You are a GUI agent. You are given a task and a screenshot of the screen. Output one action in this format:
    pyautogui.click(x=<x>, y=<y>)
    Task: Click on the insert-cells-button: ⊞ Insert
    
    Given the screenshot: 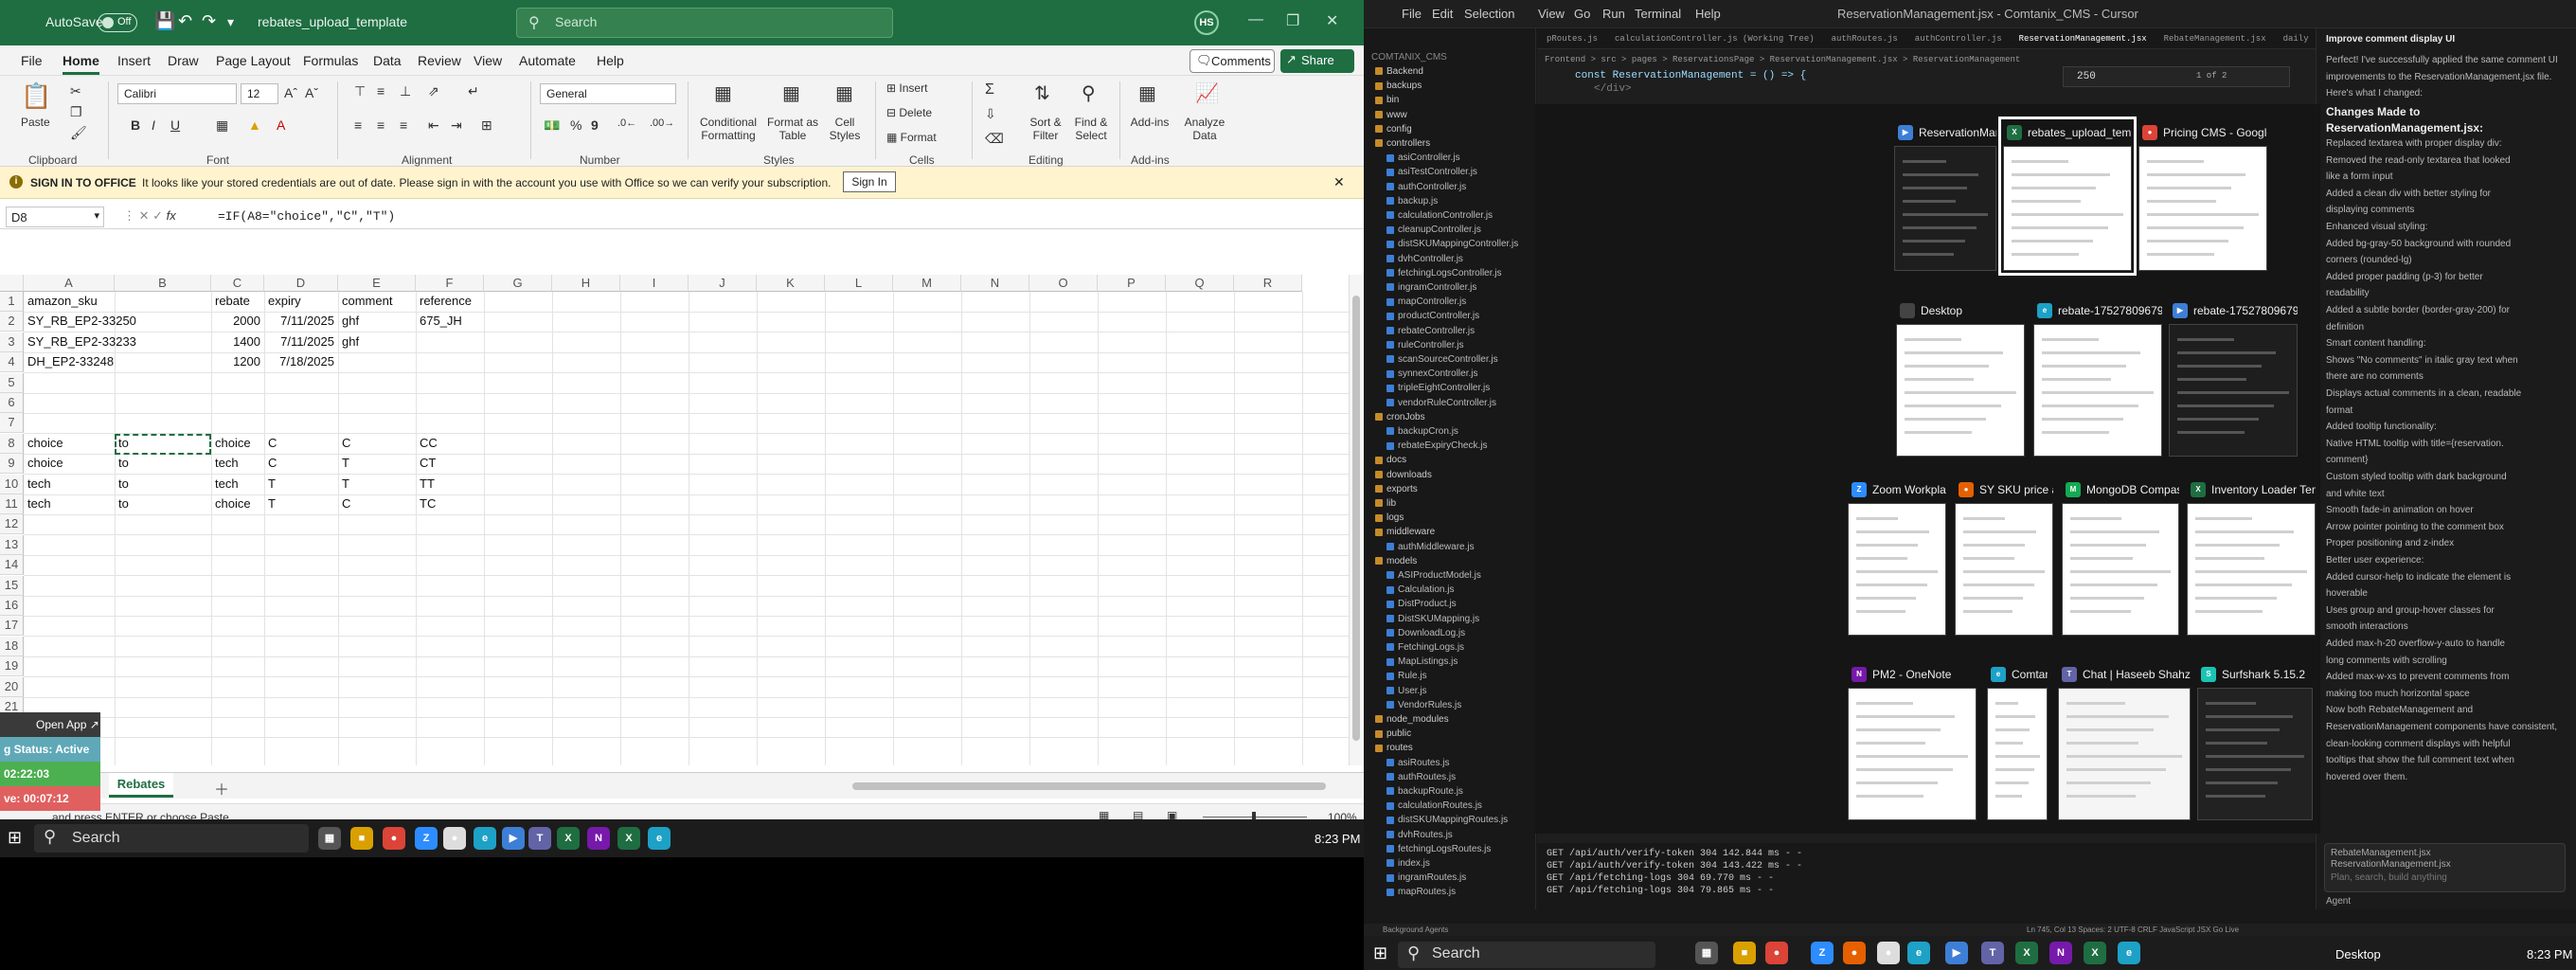 What is the action you would take?
    pyautogui.click(x=906, y=88)
    